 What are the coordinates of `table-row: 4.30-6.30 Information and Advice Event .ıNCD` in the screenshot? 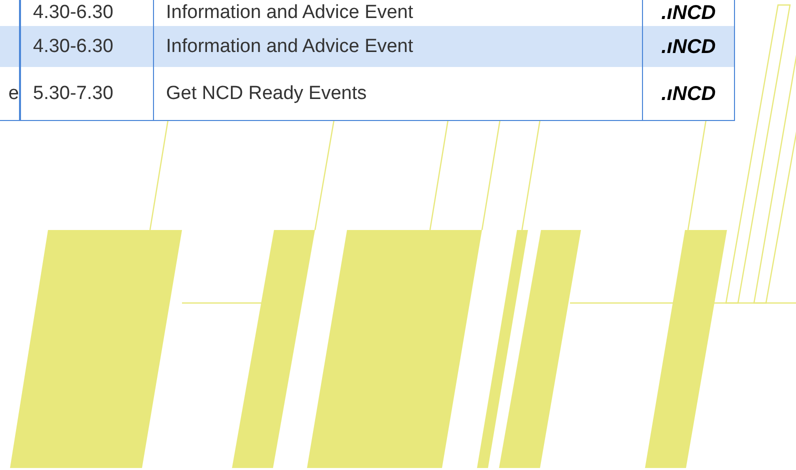 It's located at (367, 46).